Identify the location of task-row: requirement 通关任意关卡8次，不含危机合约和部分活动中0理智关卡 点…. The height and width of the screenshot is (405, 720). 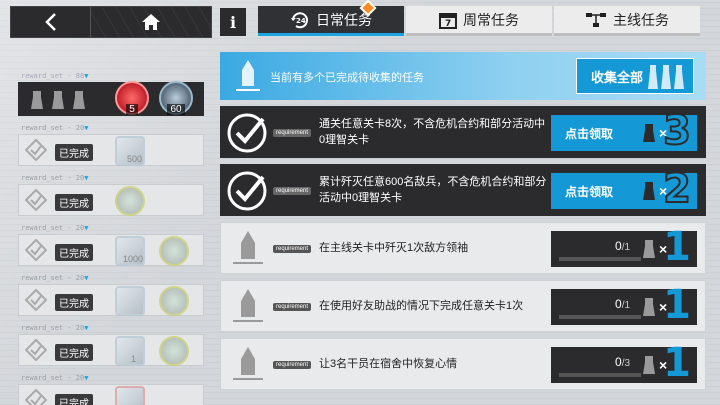
(463, 132).